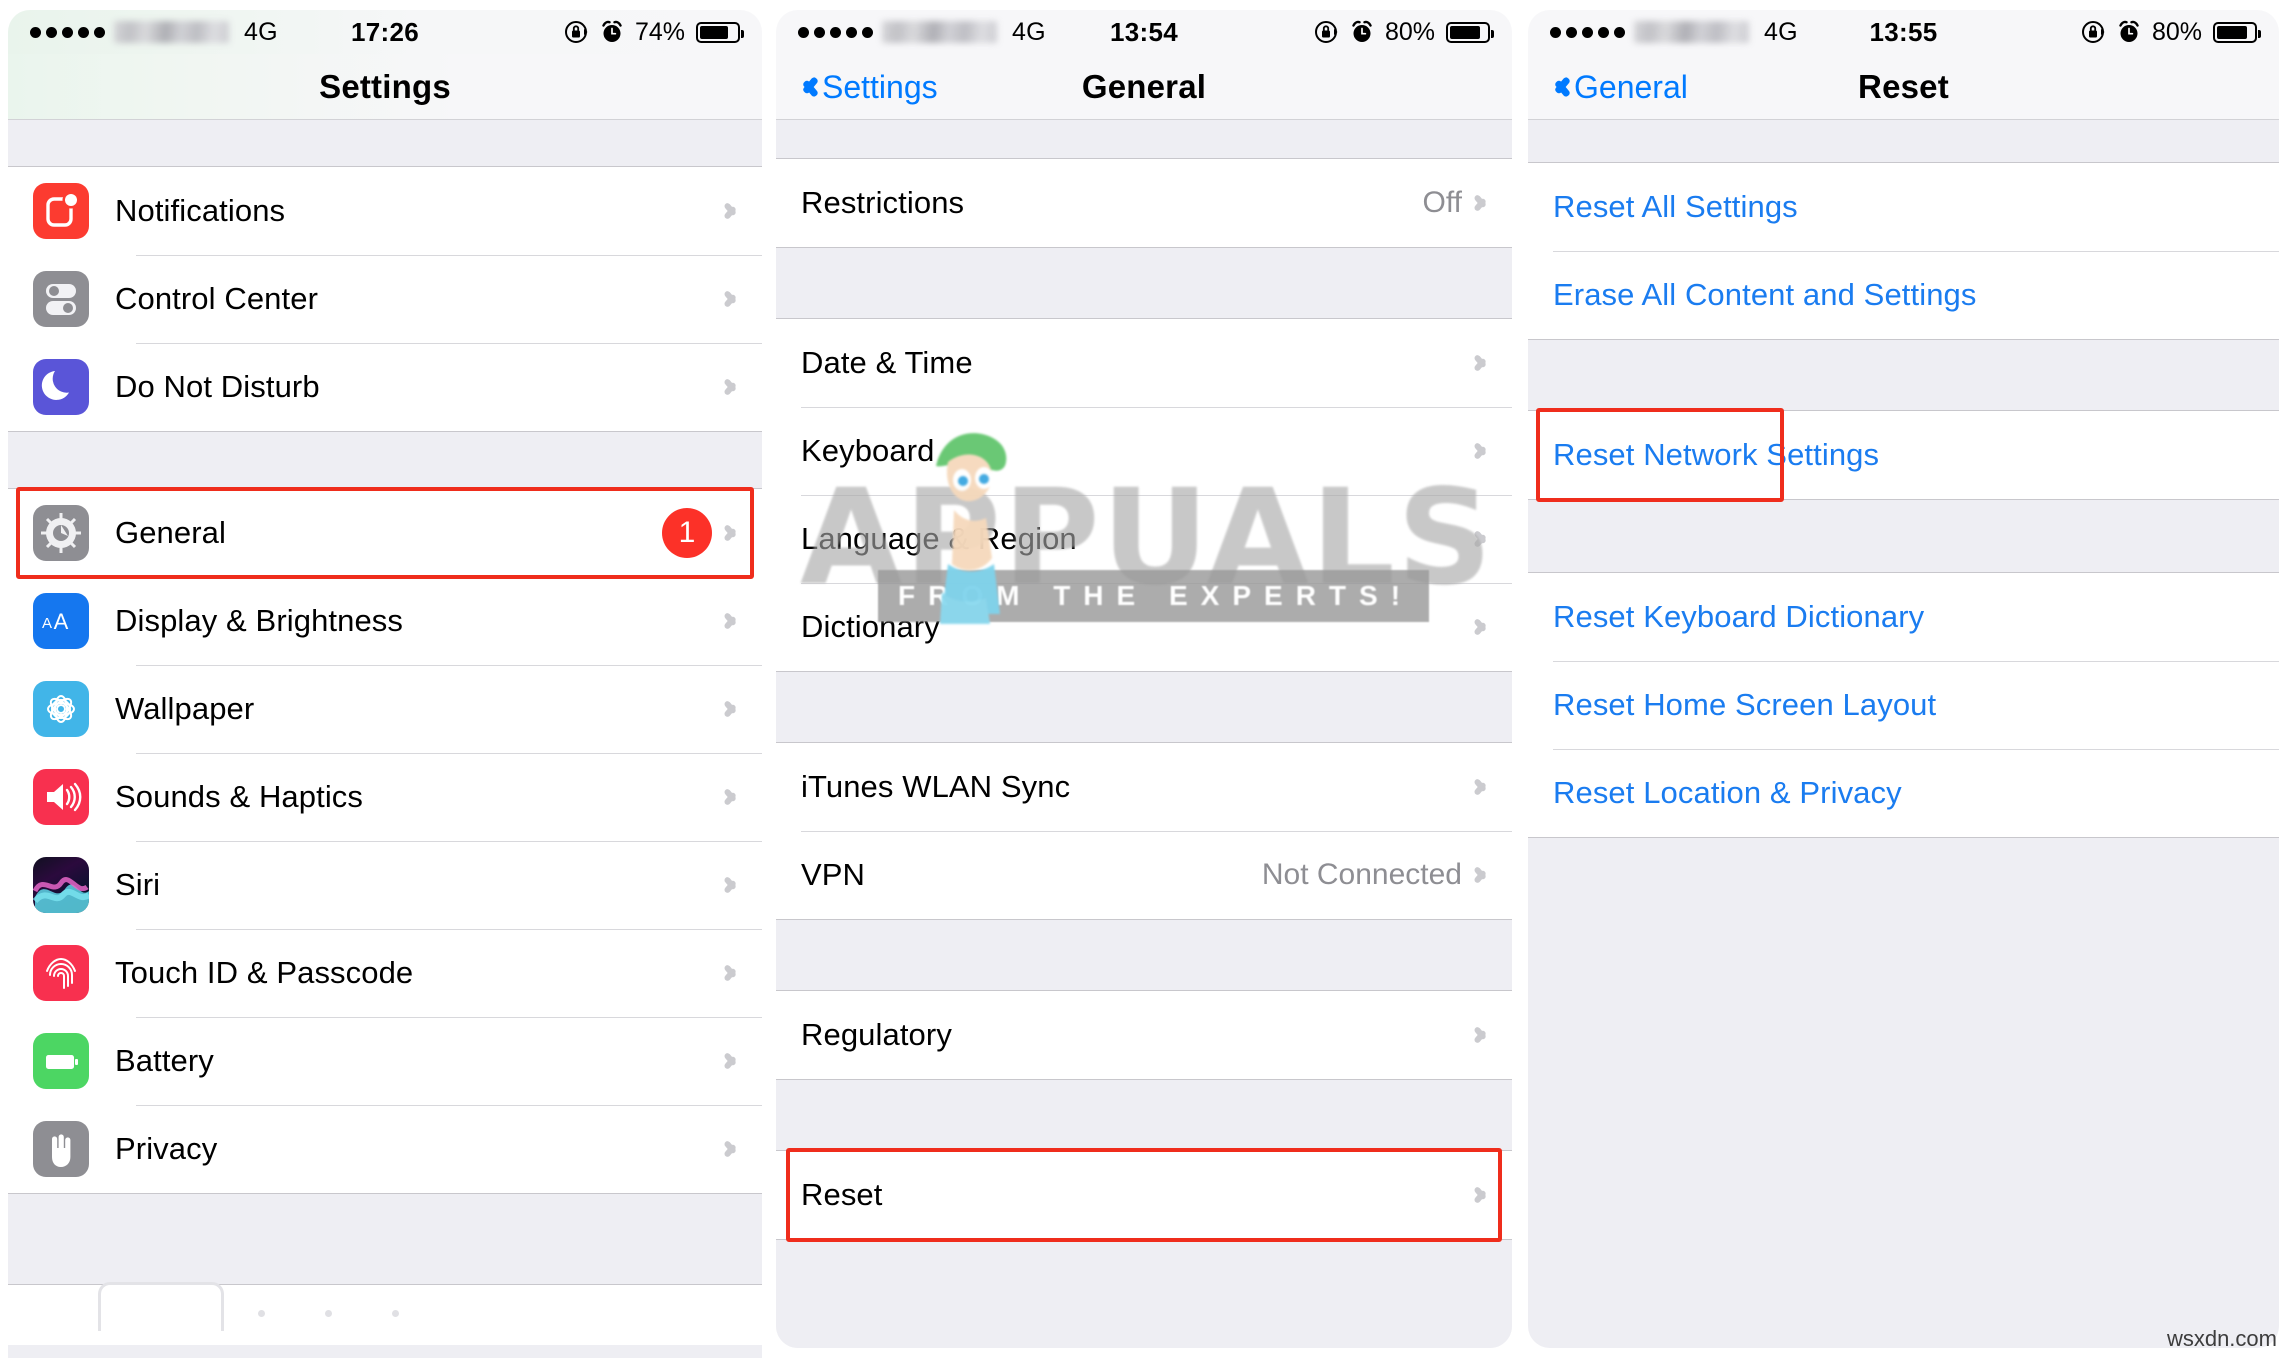  I want to click on settings-row-sounds-haptics: Sounds & Haptics, so click(385, 797).